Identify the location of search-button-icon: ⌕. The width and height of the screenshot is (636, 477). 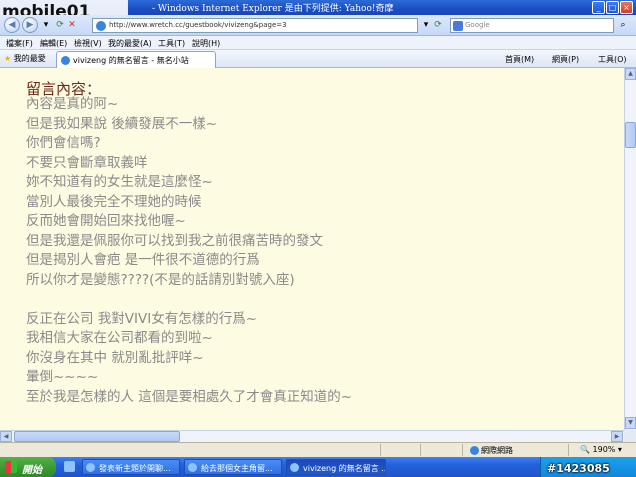
(623, 25).